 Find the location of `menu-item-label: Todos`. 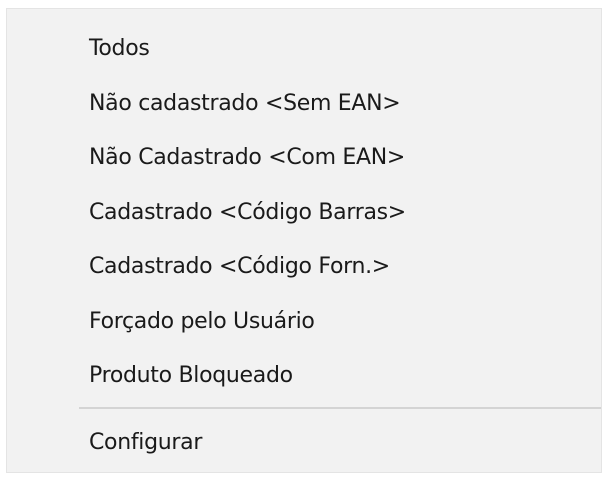

menu-item-label: Todos is located at coordinates (119, 49).